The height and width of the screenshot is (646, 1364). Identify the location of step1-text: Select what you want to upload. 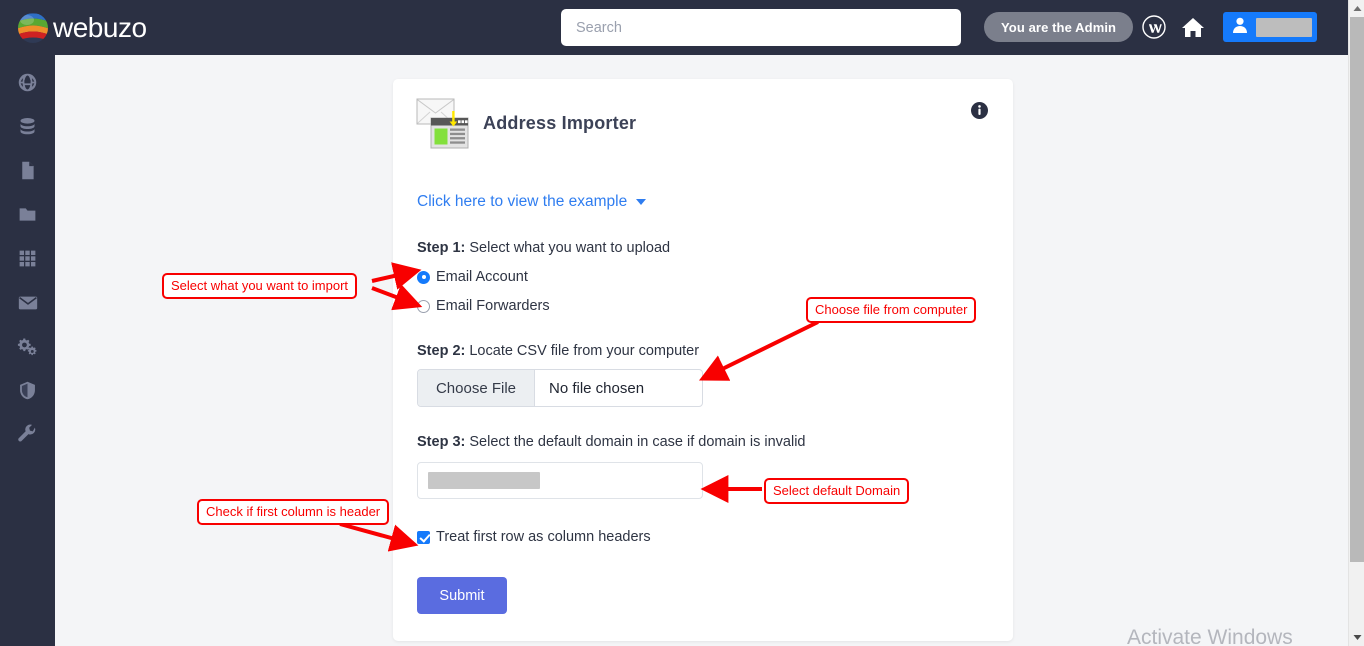
(568, 248).